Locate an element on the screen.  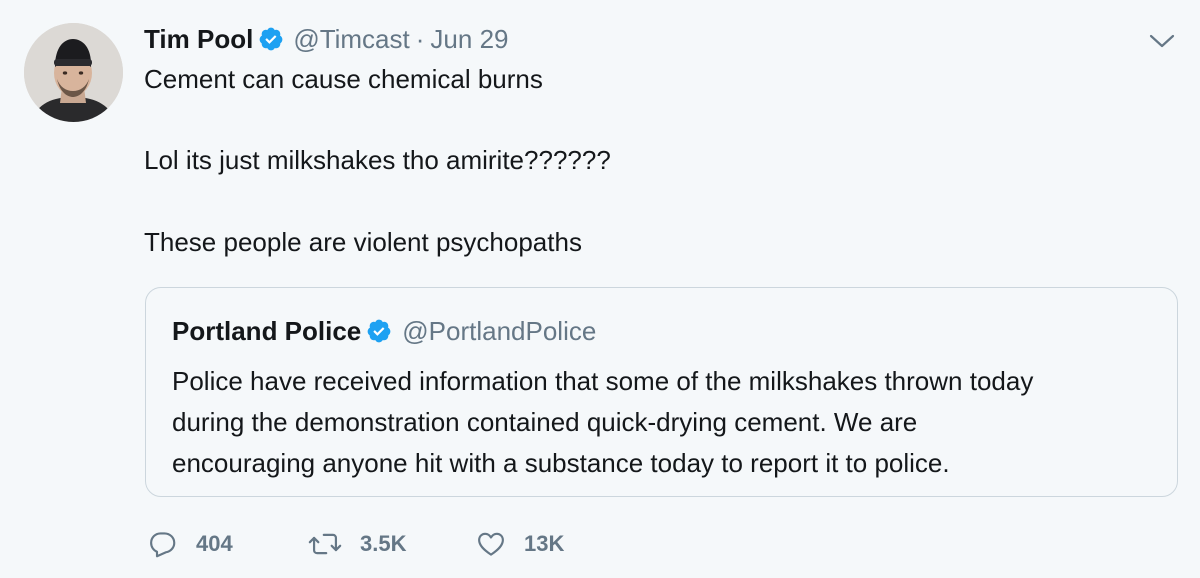
like-count: 13K is located at coordinates (544, 543).